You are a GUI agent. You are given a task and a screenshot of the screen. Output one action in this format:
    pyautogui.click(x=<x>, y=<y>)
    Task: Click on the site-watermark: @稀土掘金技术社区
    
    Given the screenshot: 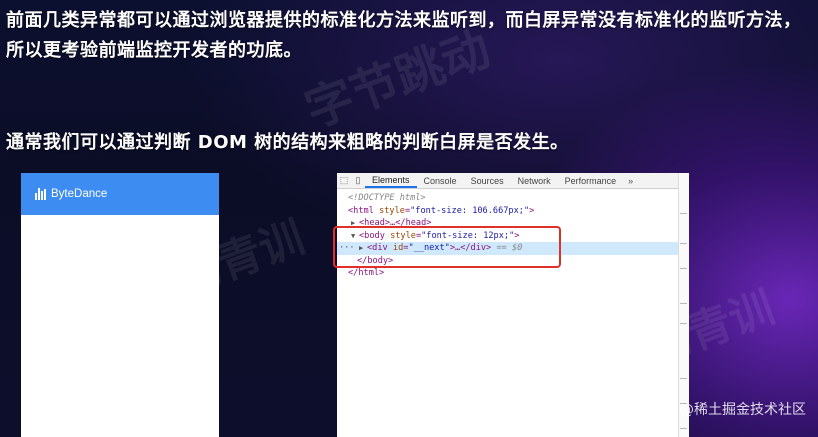 What is the action you would take?
    pyautogui.click(x=743, y=410)
    